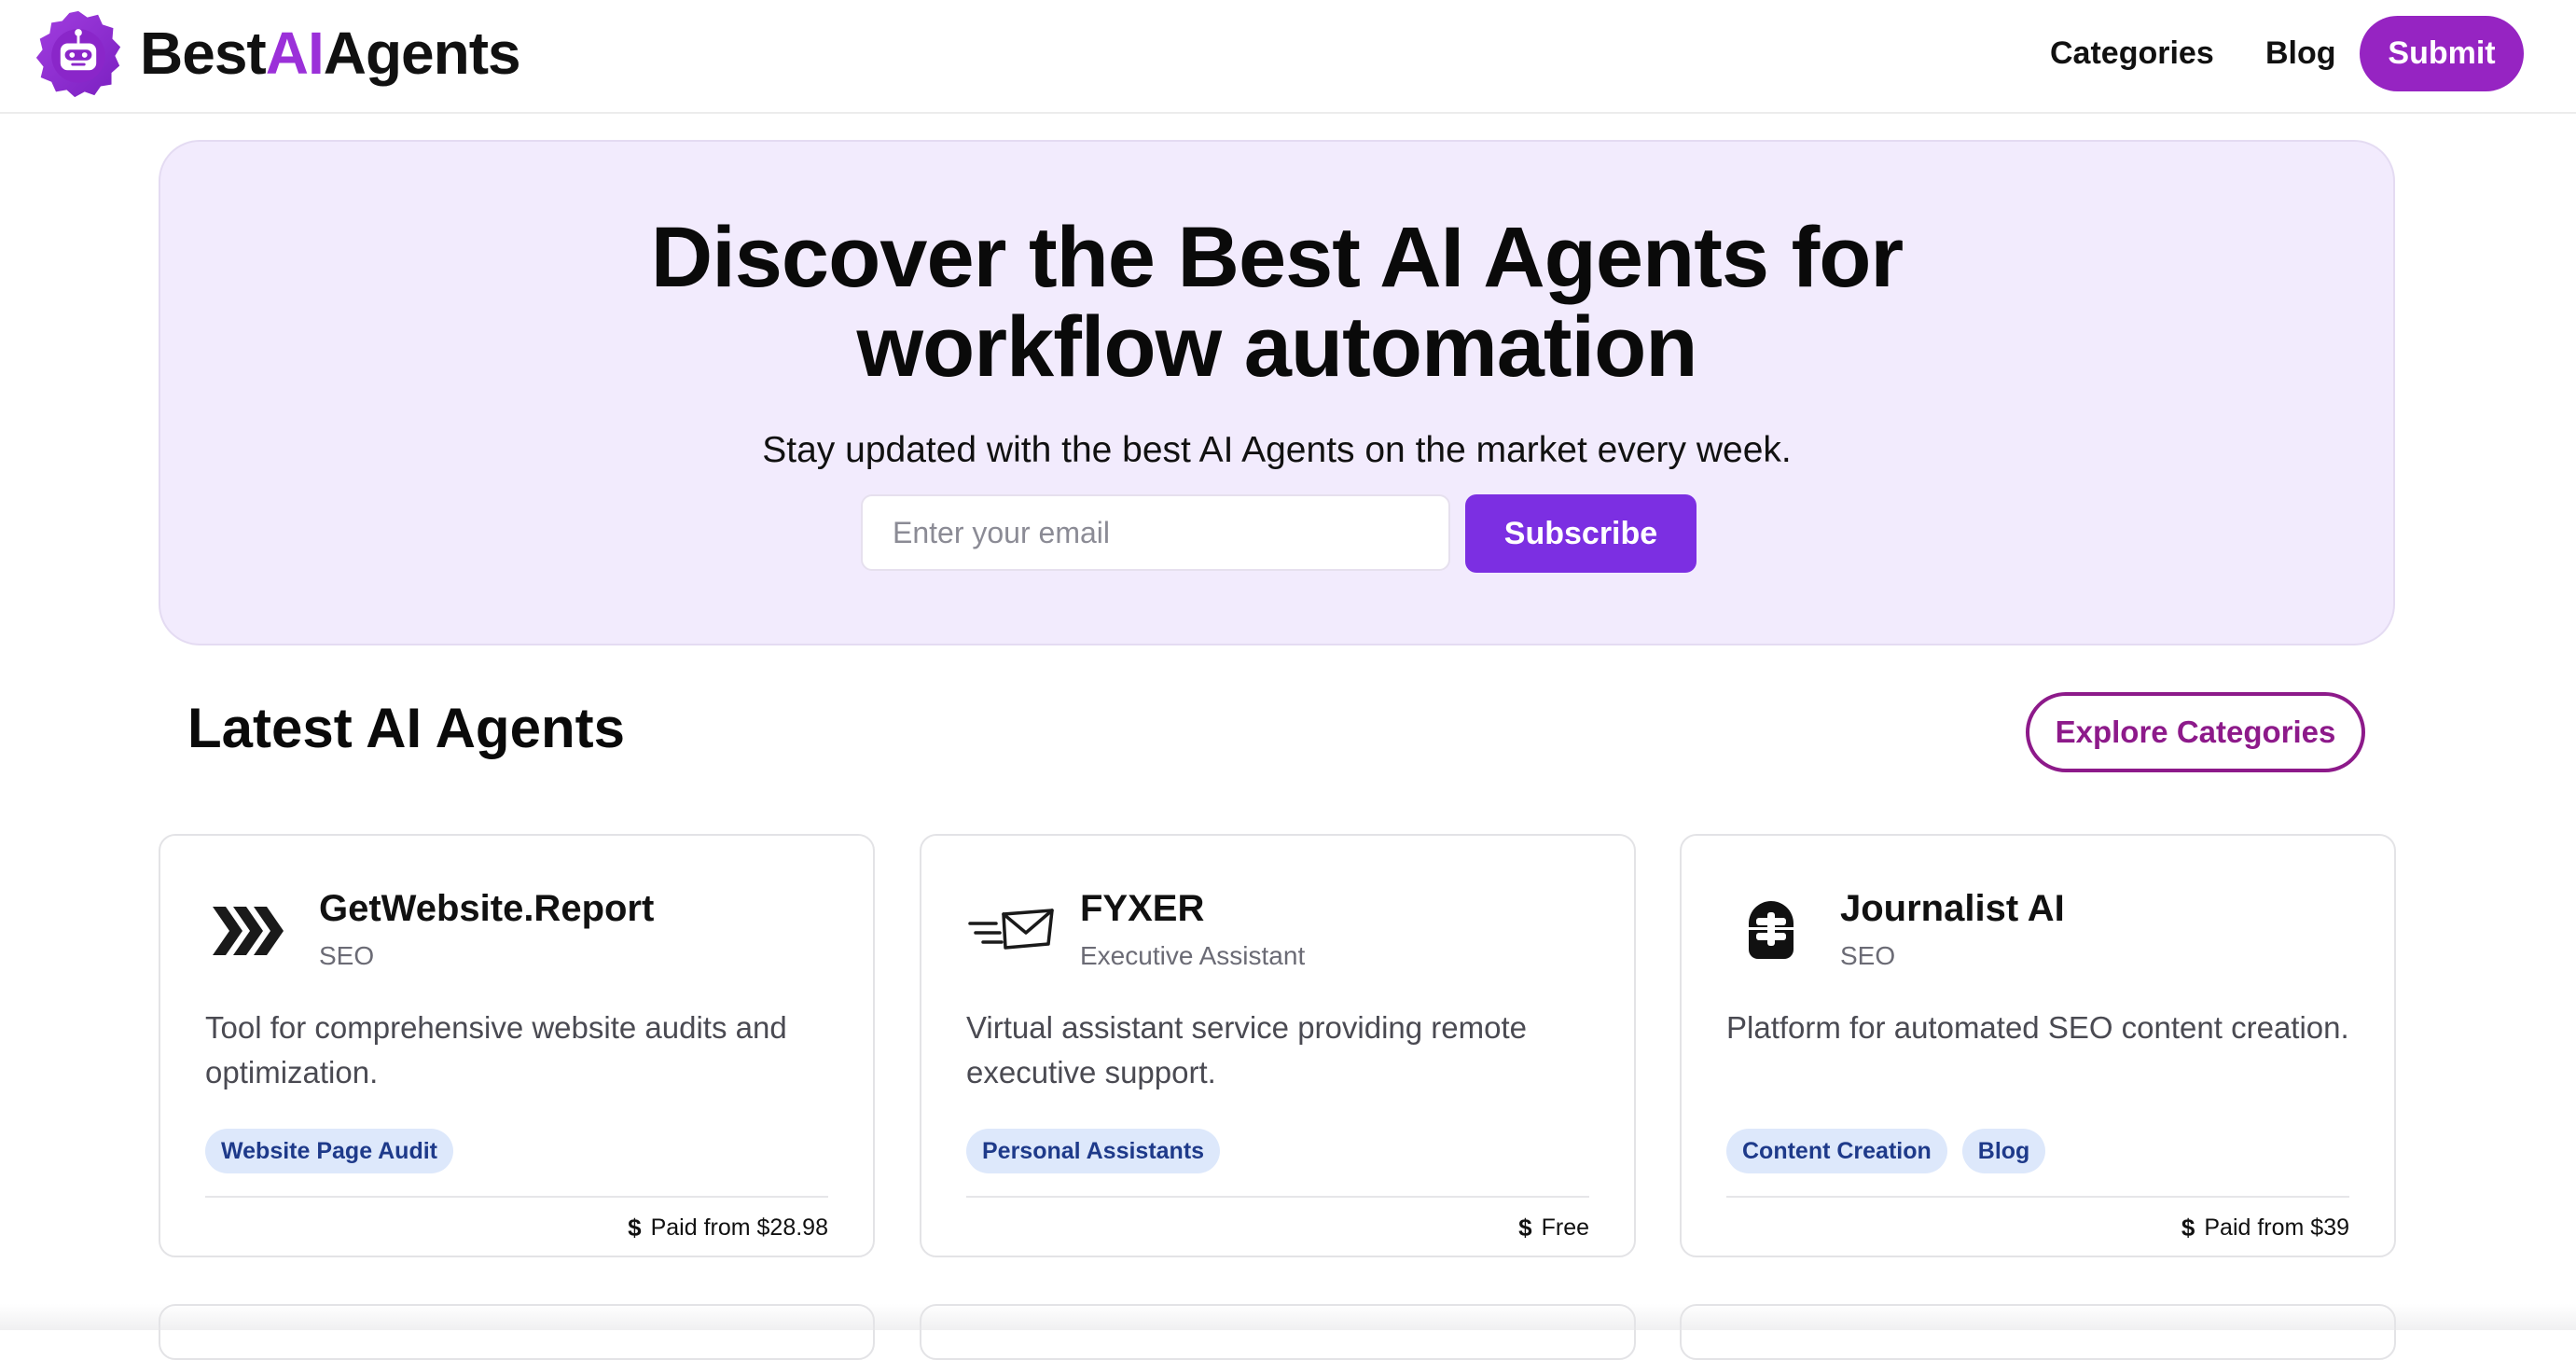 This screenshot has height=1360, width=2576. What do you see at coordinates (1565, 1227) in the screenshot?
I see `price-label: Free` at bounding box center [1565, 1227].